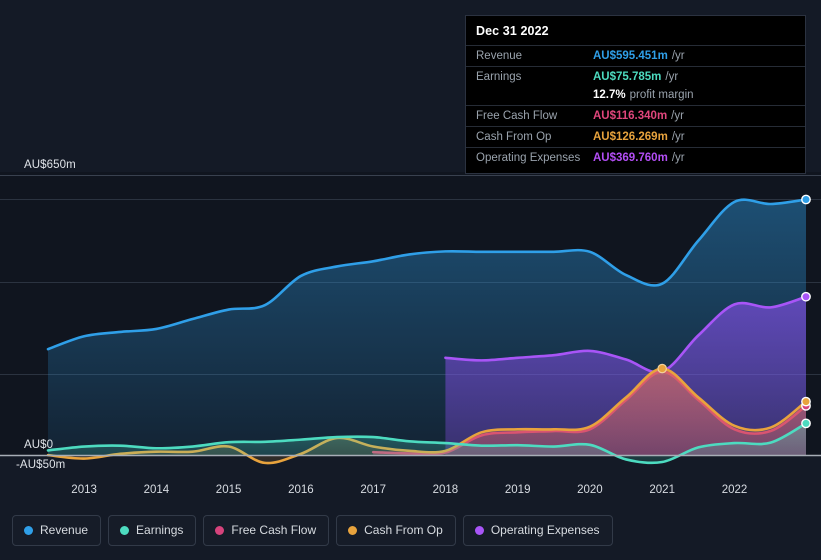 This screenshot has height=560, width=821. Describe the element at coordinates (662, 368) in the screenshot. I see `peak-marker` at that location.